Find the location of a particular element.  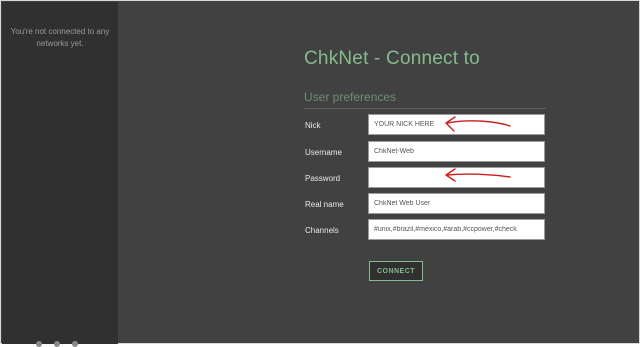

password-arrow-annotation is located at coordinates (478, 175).